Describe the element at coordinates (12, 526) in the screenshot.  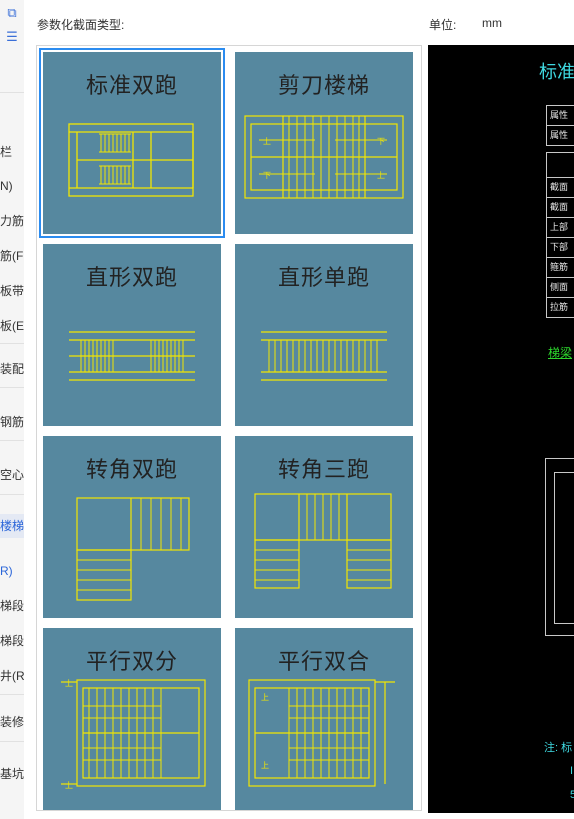
I see `sidebar-item-stairs: 楼梯` at that location.